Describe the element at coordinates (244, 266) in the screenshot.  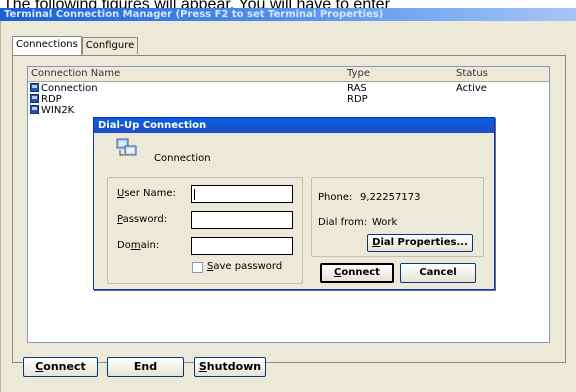
I see `save-password-label: Save password` at that location.